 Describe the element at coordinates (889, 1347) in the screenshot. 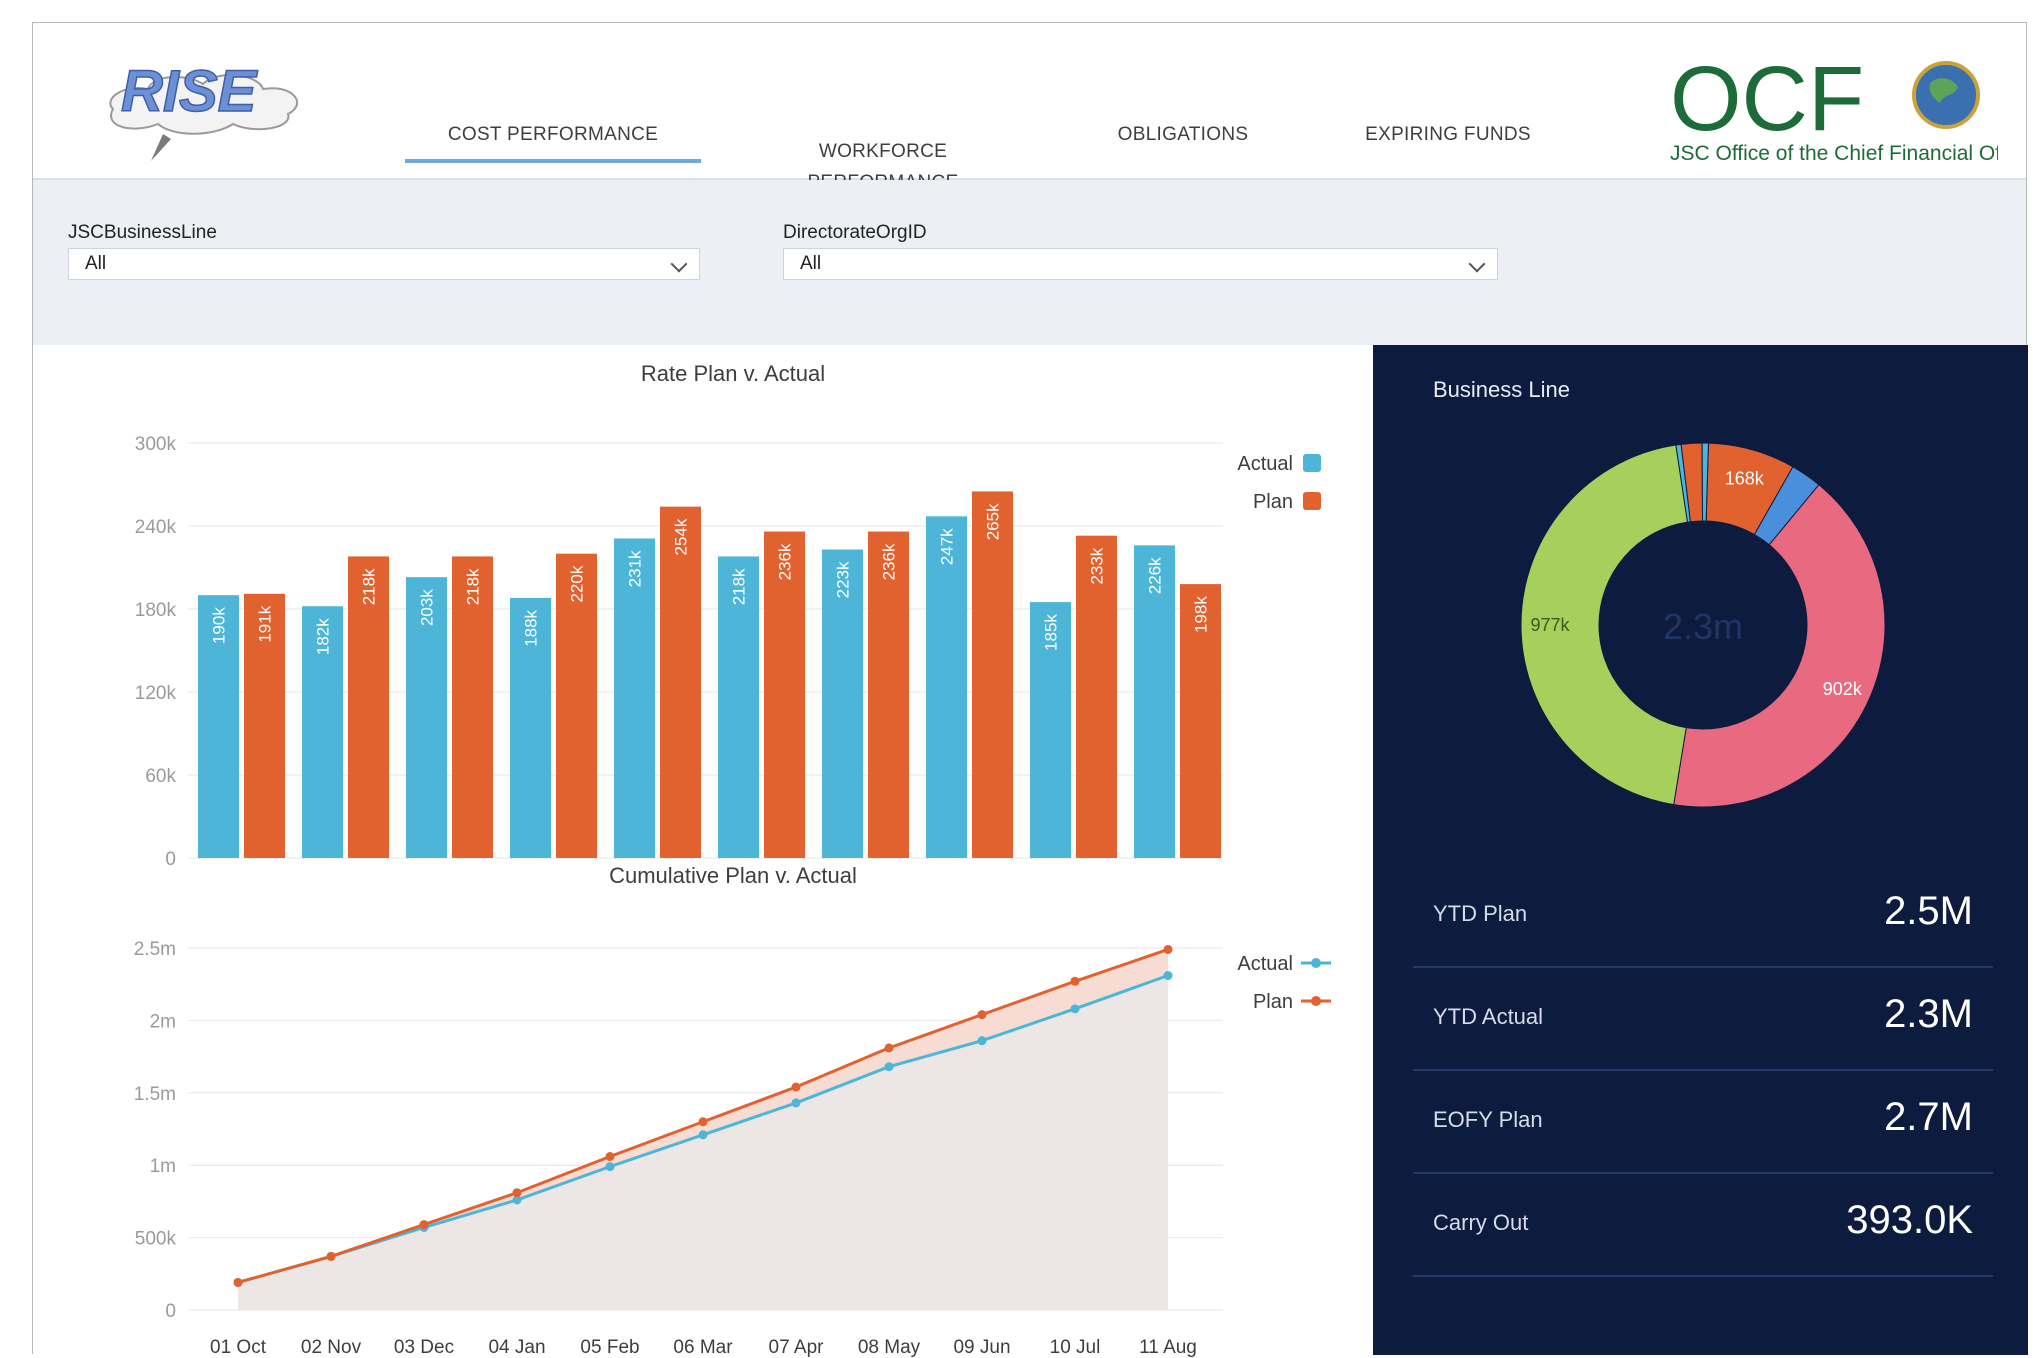

I see `x-tick-label: 08 May` at that location.